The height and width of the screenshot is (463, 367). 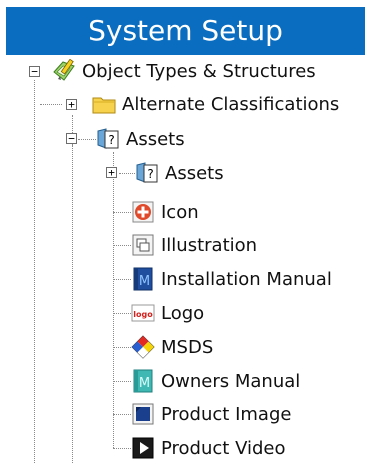 I want to click on tree-node-msds: MSDS, so click(x=172, y=347).